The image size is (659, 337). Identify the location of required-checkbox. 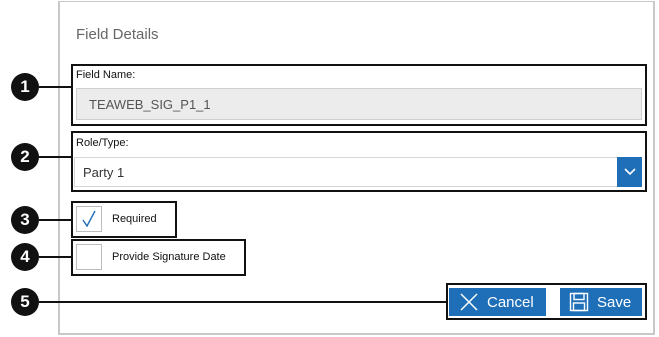
(89, 219).